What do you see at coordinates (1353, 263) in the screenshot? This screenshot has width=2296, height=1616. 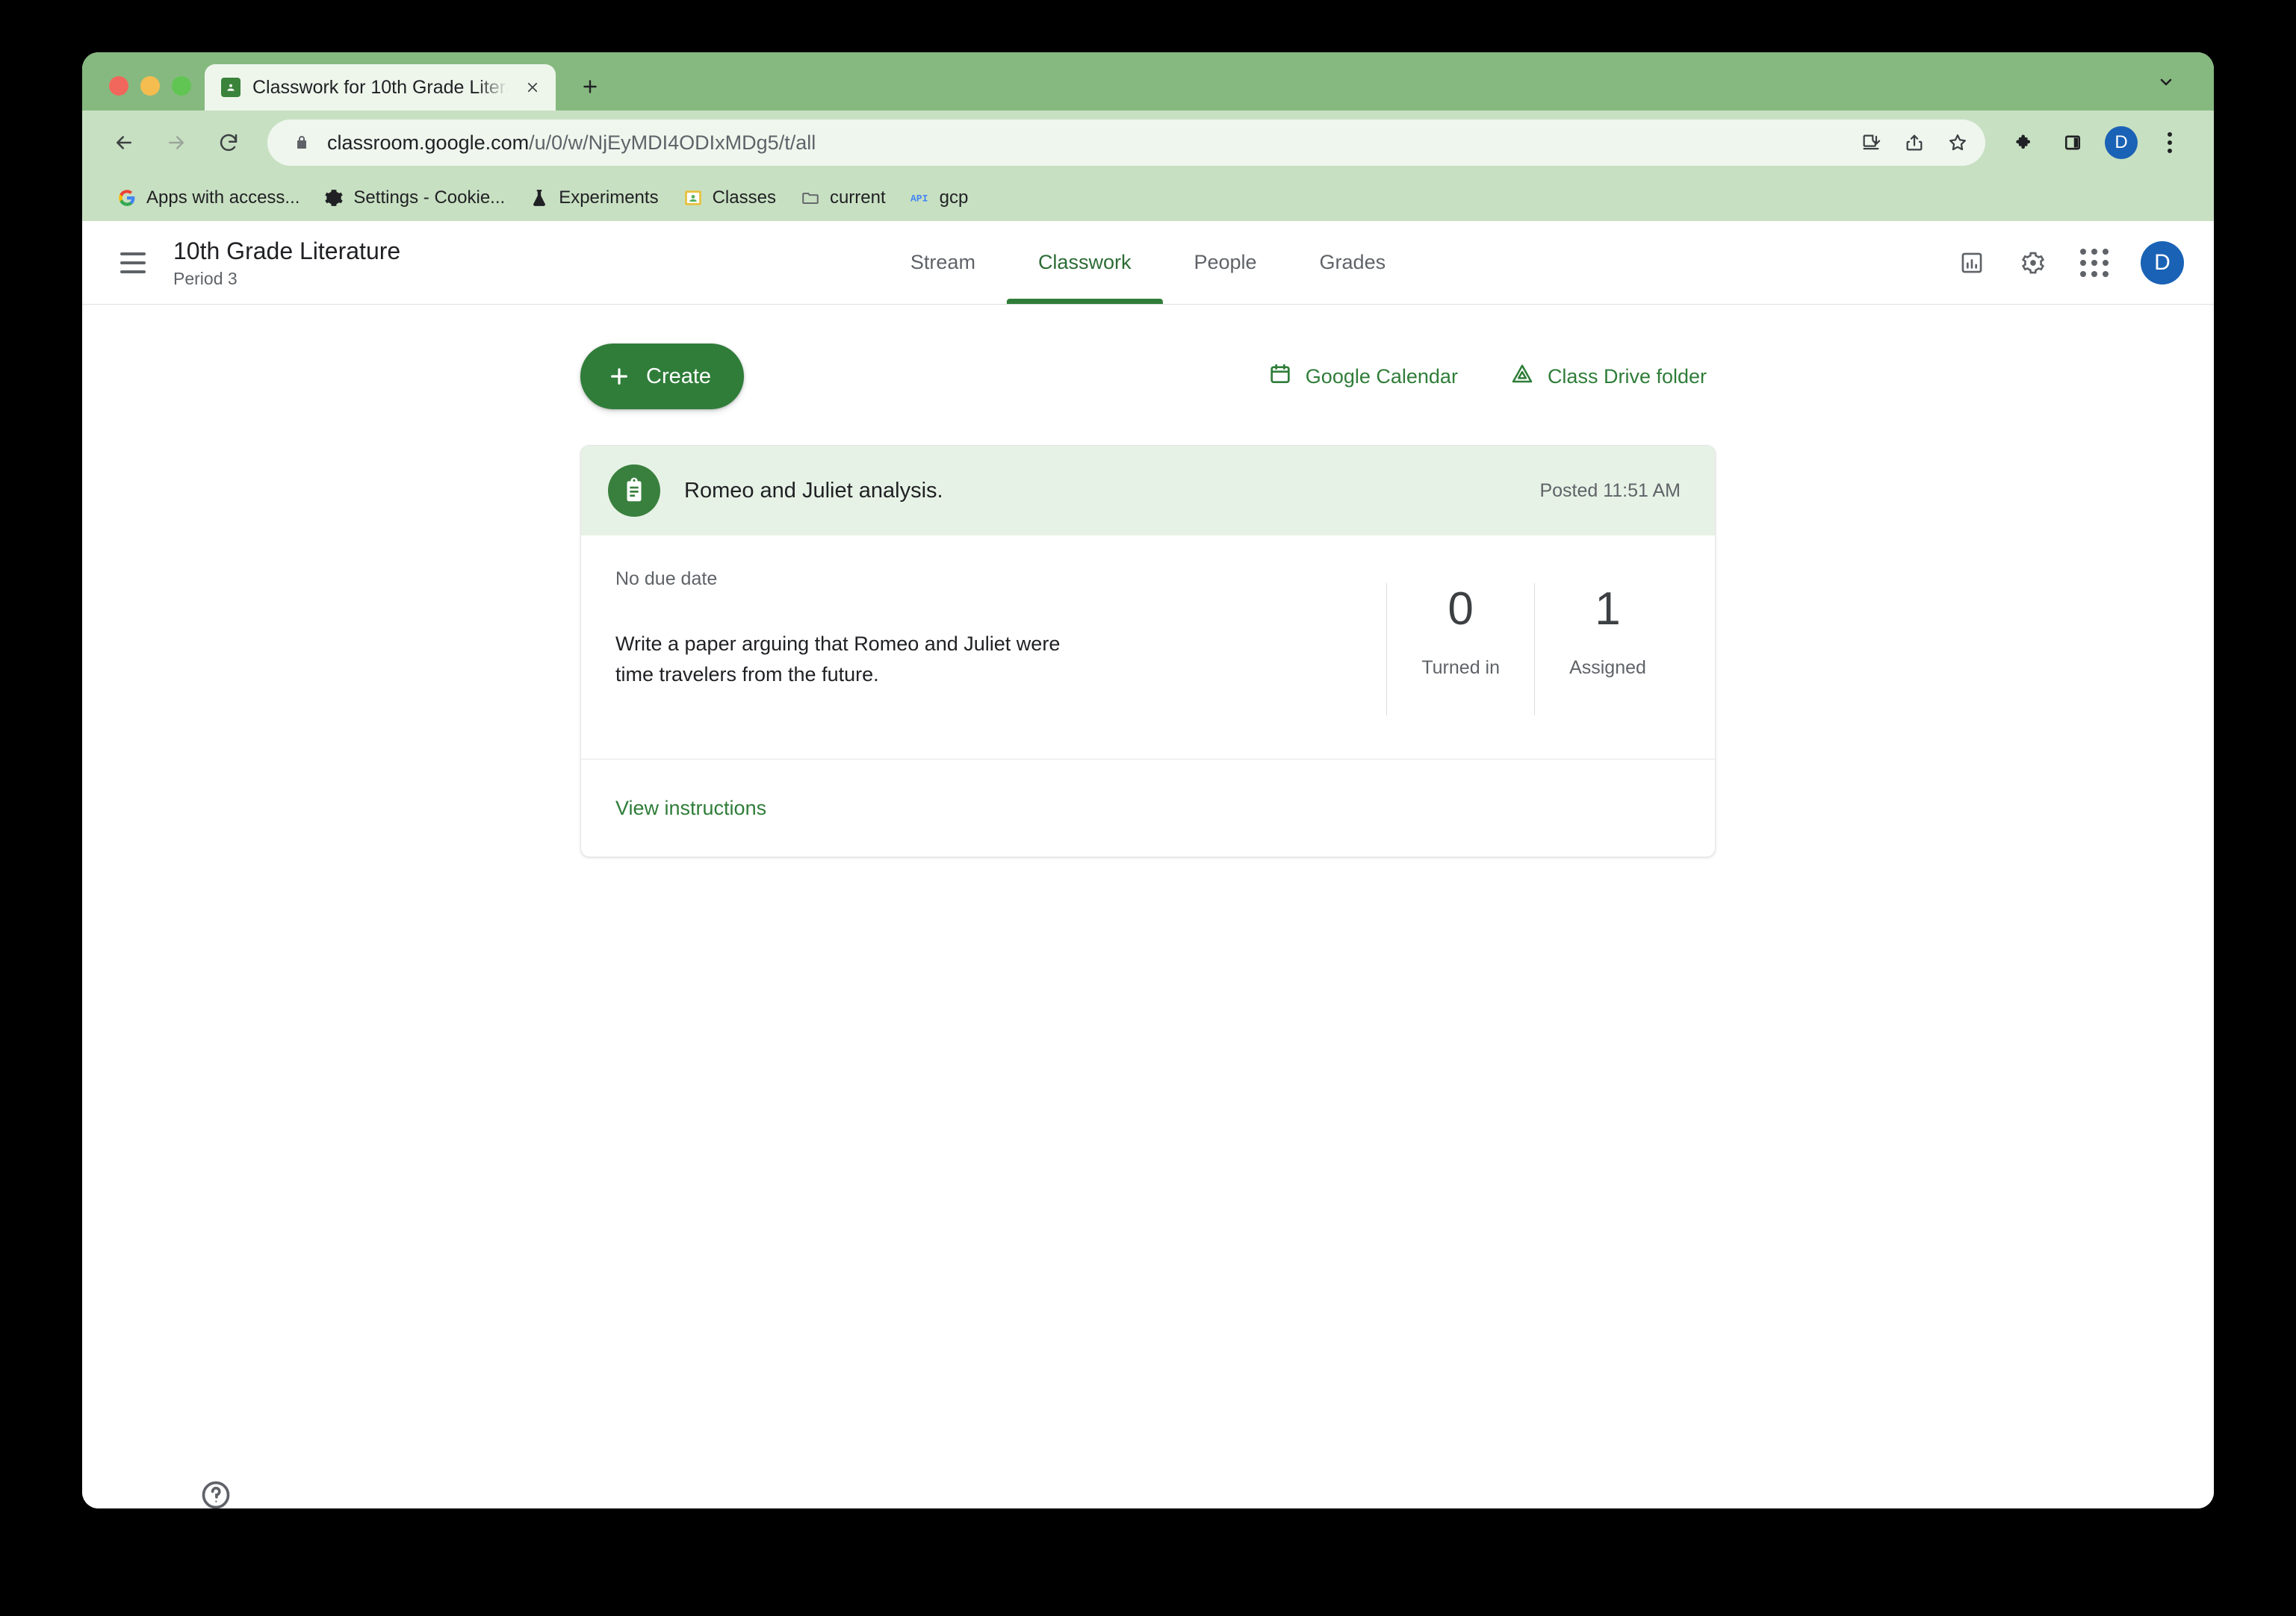 I see `tab-grades: Grades` at bounding box center [1353, 263].